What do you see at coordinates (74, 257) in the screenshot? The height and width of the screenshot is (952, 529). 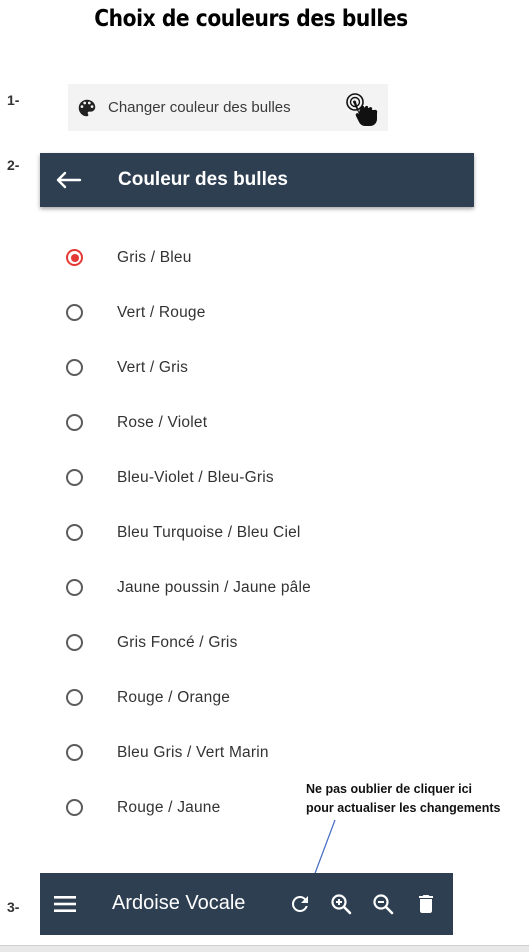 I see `radio-button-selected` at bounding box center [74, 257].